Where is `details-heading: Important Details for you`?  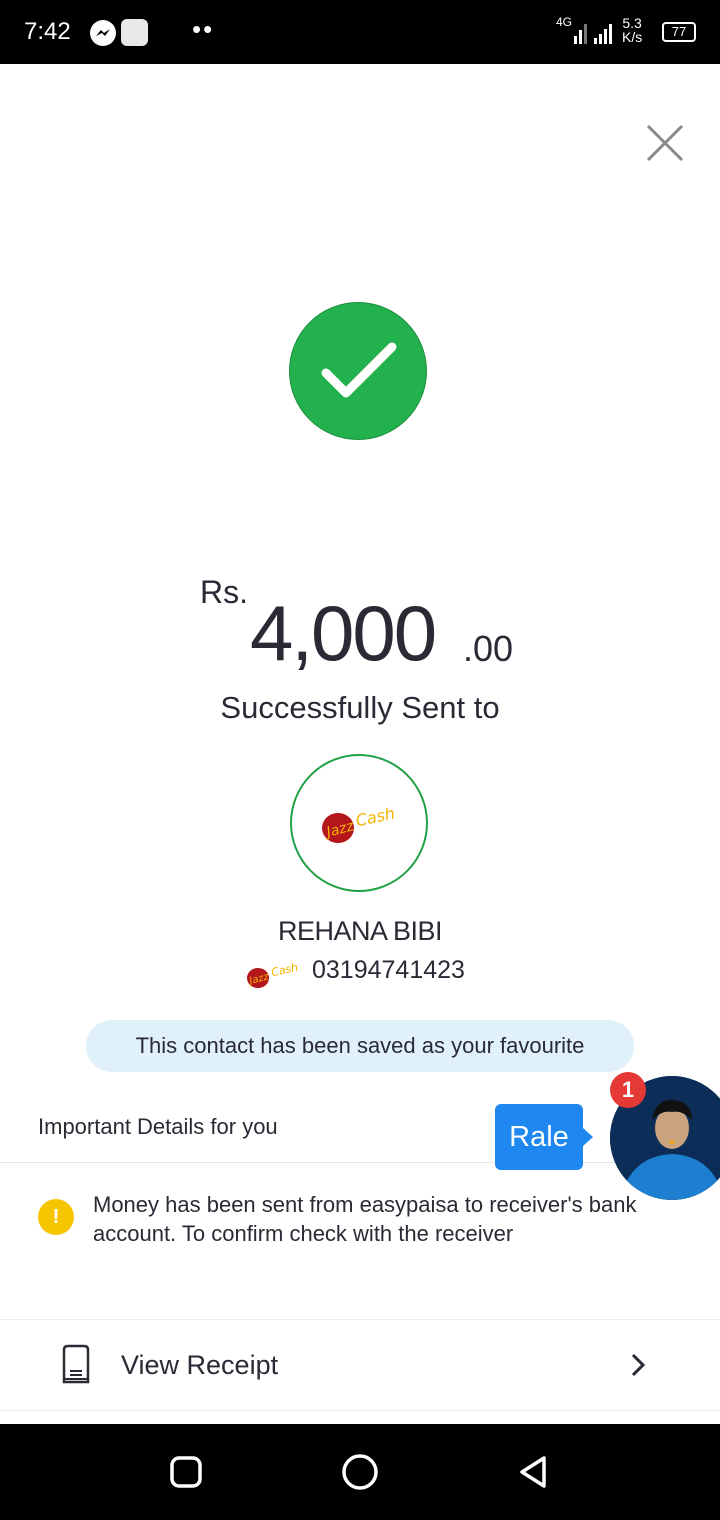
details-heading: Important Details for you is located at coordinates (158, 1126).